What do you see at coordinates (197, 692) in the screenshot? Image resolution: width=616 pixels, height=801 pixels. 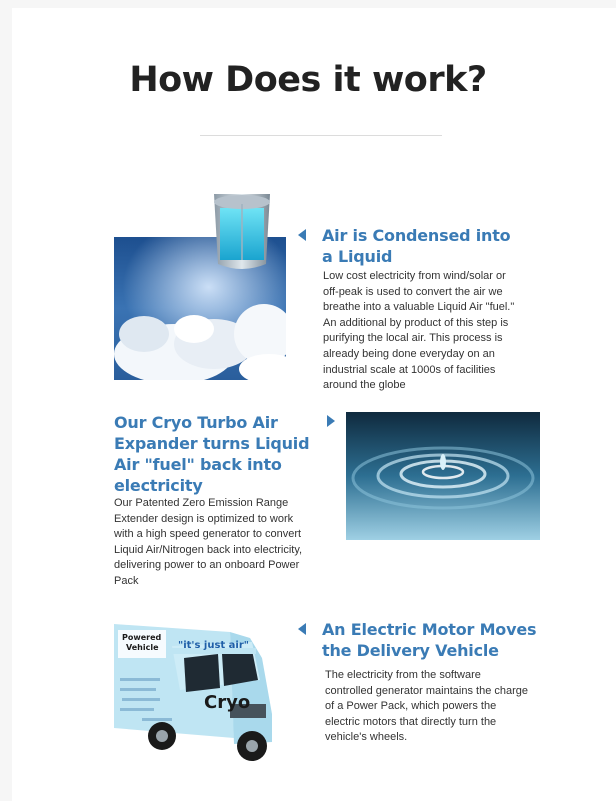 I see `cryo-delivery-truck-image: Powered Vehicle "it's just air" Cryo` at bounding box center [197, 692].